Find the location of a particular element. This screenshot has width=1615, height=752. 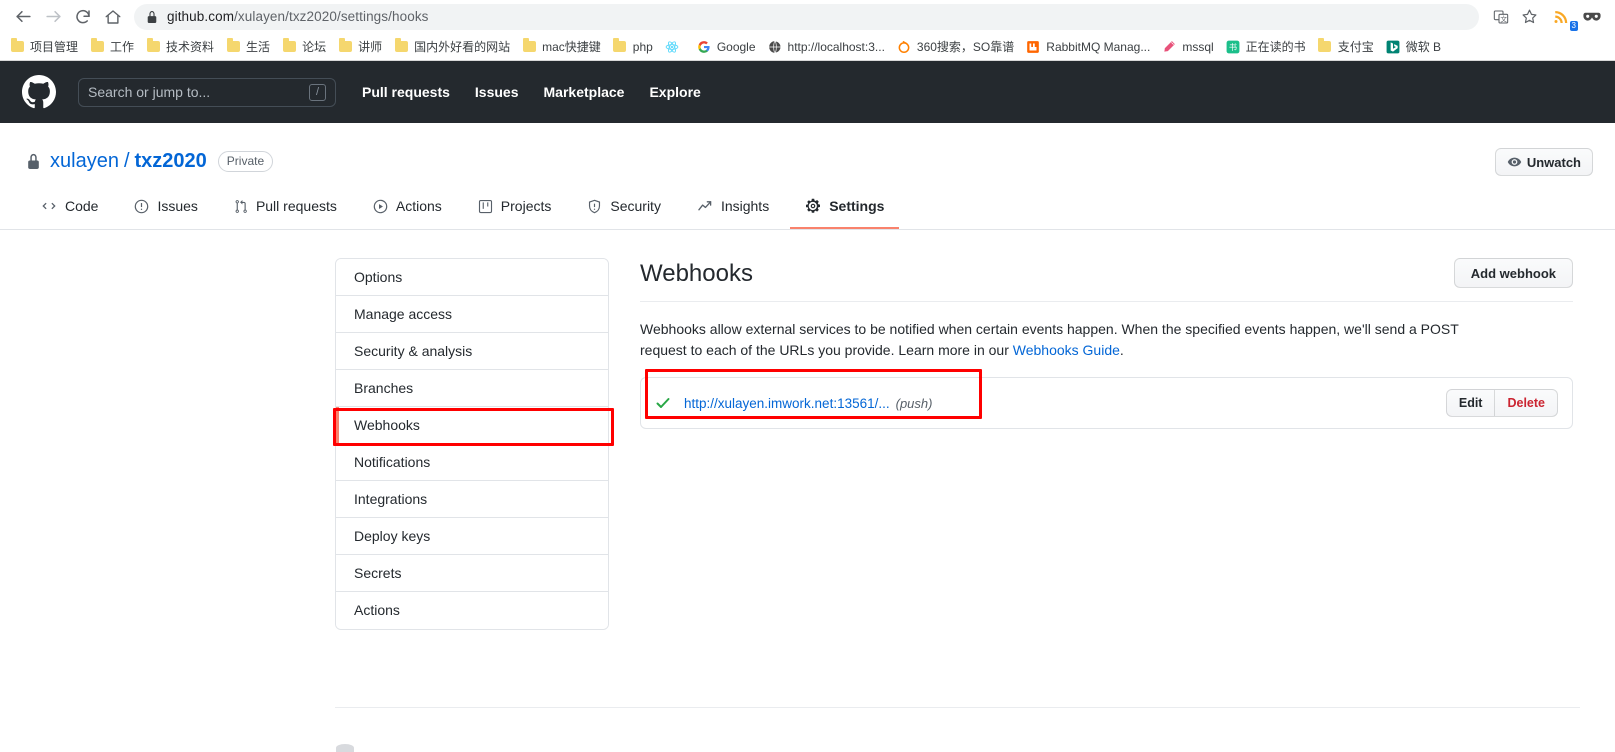

tab-settings: Settings is located at coordinates (845, 207).